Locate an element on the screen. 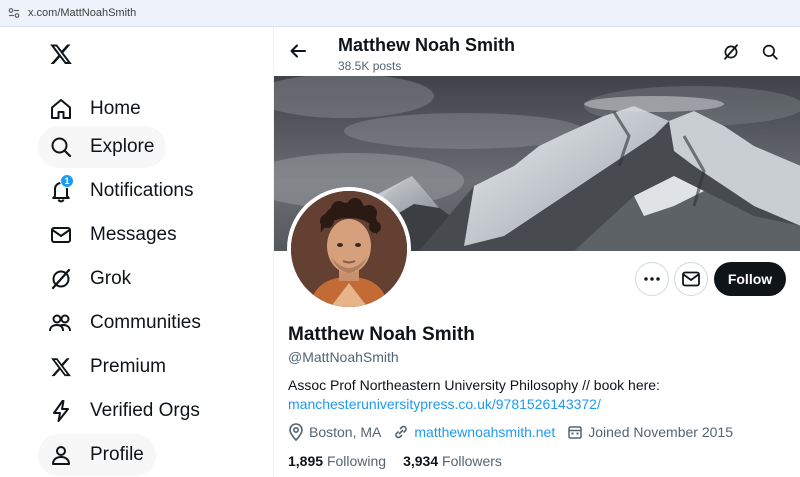 The width and height of the screenshot is (800, 477). website-item: matthewnoahsmith.net is located at coordinates (474, 432).